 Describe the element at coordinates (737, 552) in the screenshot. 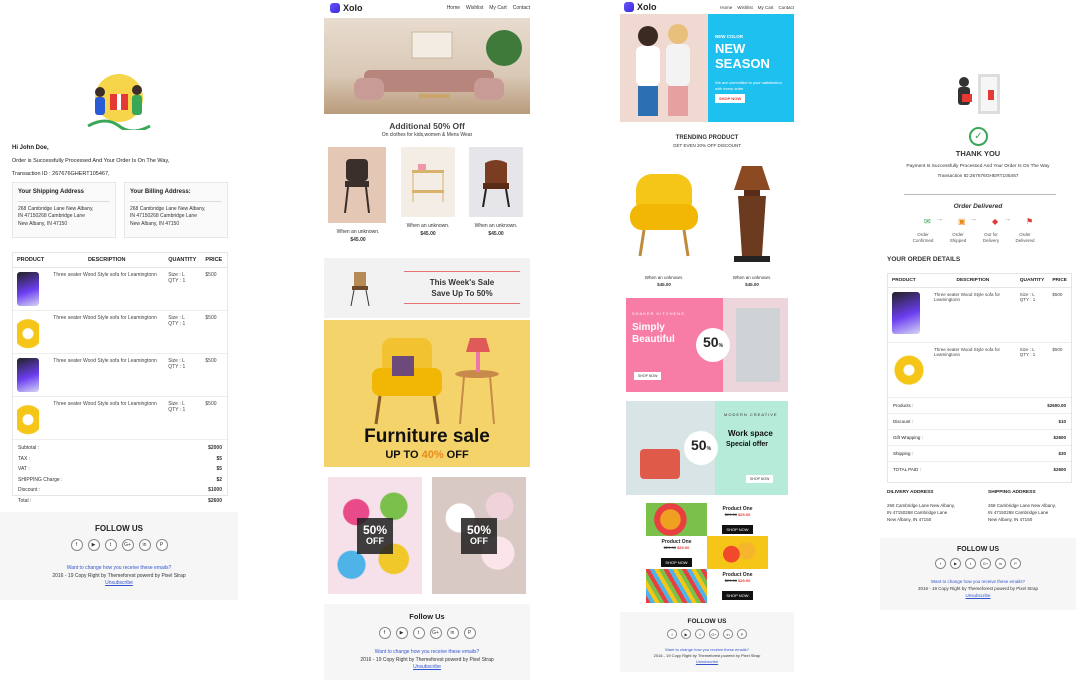

I see `mango-image` at that location.